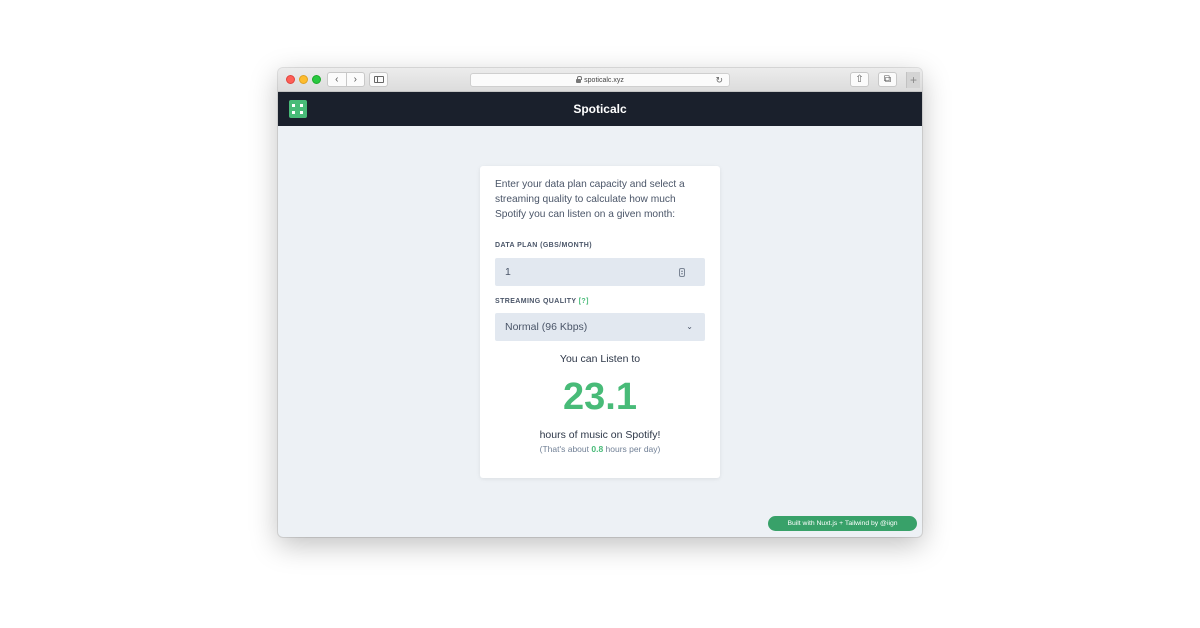  Describe the element at coordinates (356, 79) in the screenshot. I see `forward-icon: ›` at that location.